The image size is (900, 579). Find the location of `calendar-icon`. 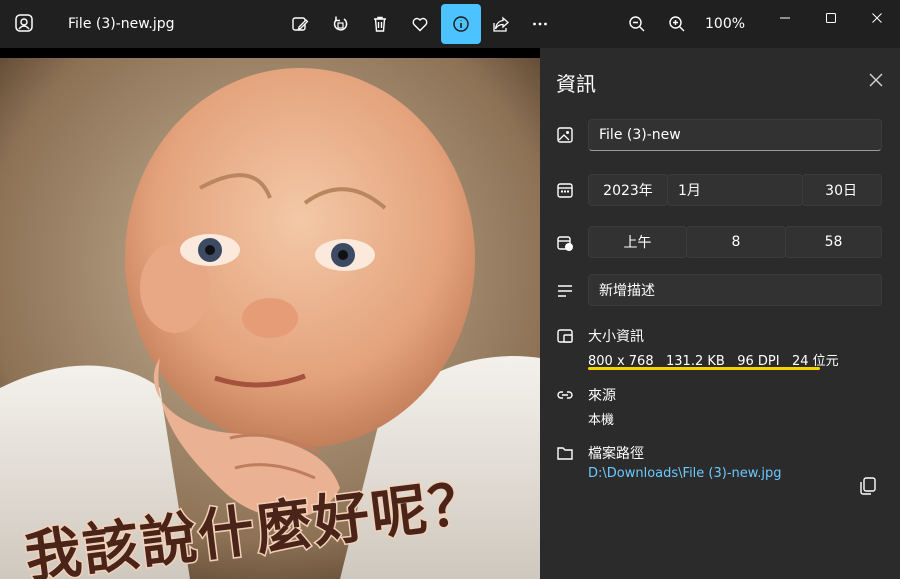

calendar-icon is located at coordinates (565, 190).